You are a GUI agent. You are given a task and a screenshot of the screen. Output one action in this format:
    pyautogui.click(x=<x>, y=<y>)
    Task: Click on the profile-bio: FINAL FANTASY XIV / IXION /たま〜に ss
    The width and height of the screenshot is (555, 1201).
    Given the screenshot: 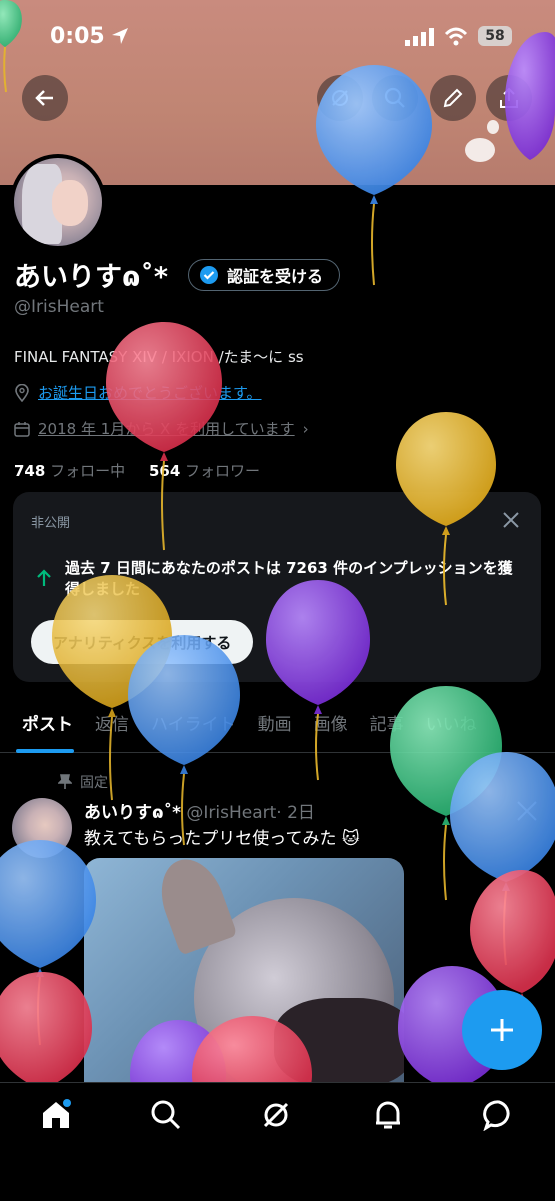 What is the action you would take?
    pyautogui.click(x=159, y=357)
    